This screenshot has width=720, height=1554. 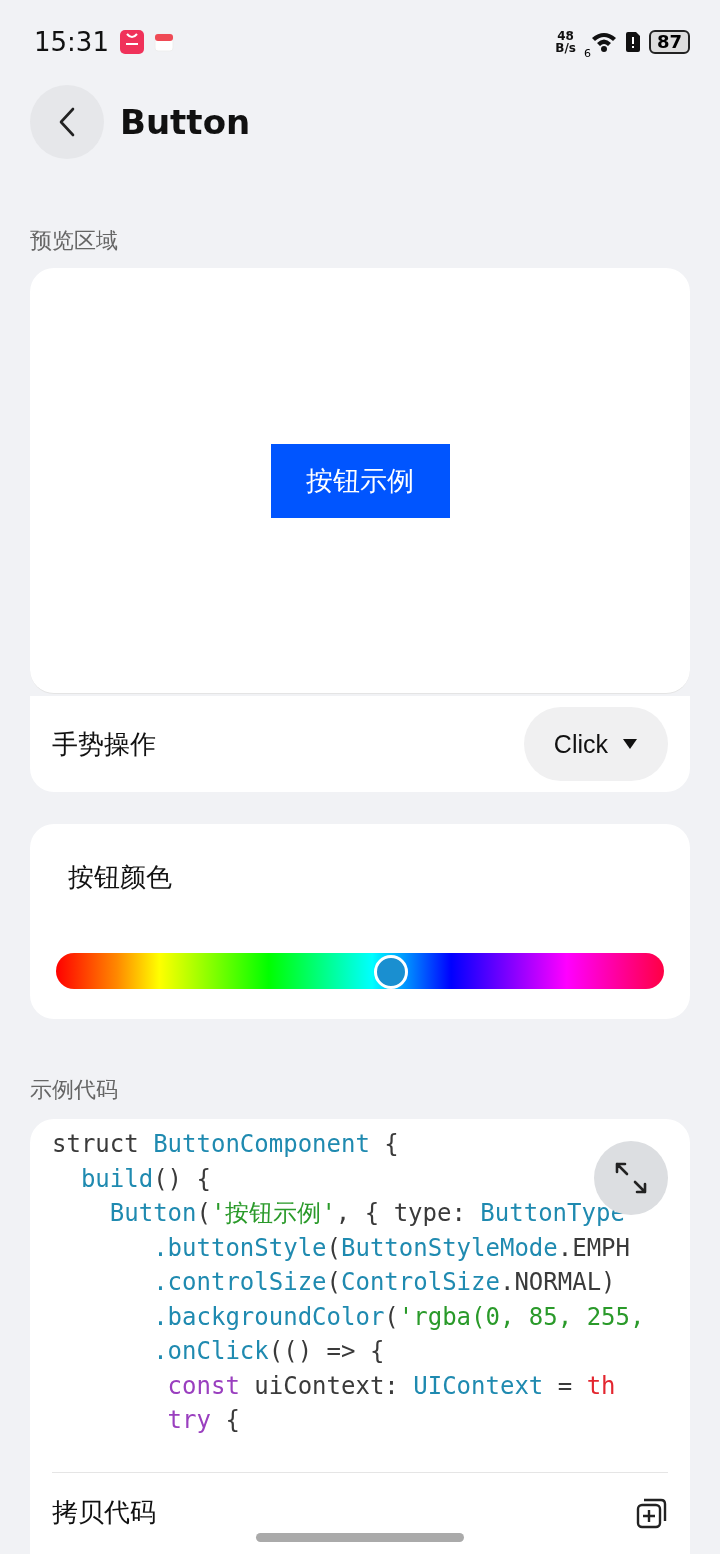 I want to click on wifi-icon, so click(x=603, y=42).